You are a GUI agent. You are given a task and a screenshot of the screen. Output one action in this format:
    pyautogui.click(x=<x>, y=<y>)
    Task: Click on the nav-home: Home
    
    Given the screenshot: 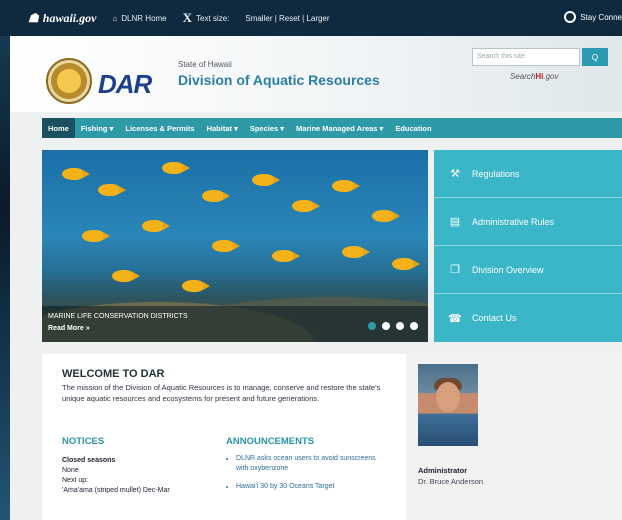 What is the action you would take?
    pyautogui.click(x=58, y=128)
    